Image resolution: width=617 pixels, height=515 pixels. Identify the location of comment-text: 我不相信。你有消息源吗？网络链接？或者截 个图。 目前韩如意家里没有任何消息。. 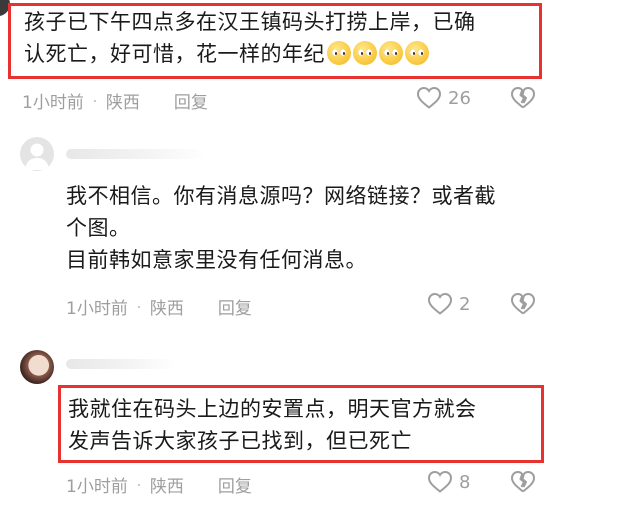
(281, 228).